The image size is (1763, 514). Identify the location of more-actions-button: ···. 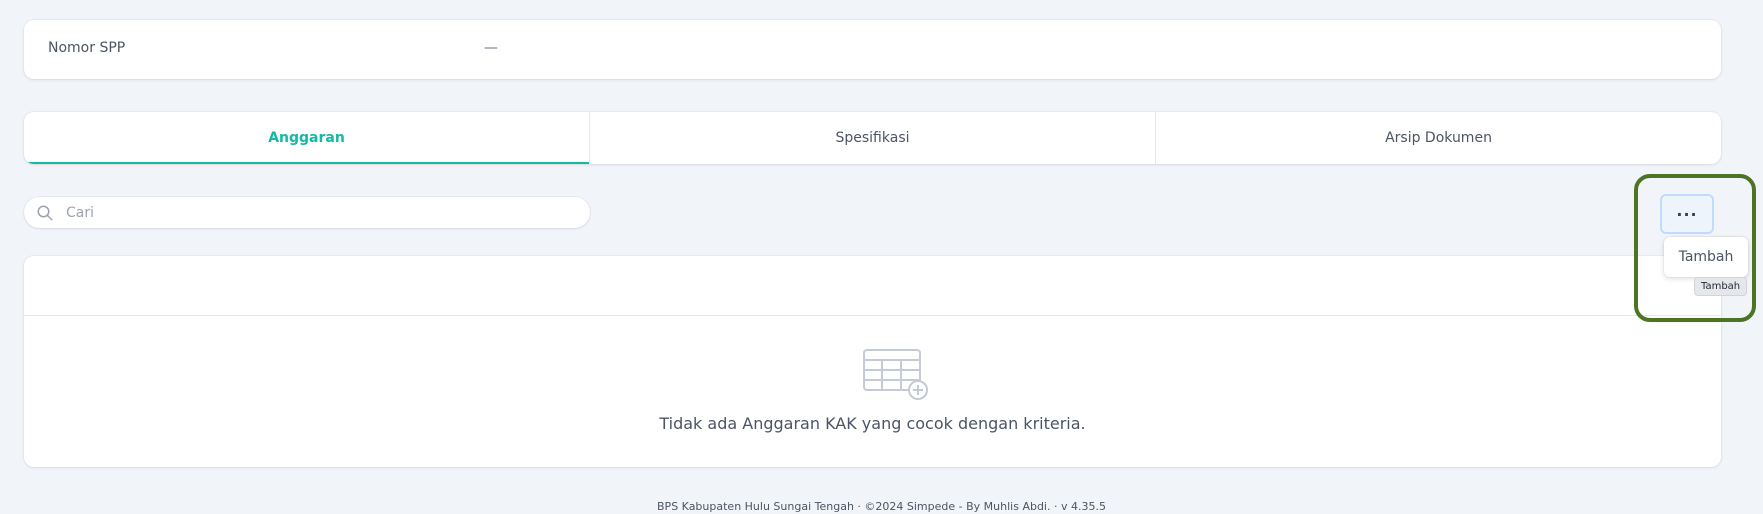
(1687, 214).